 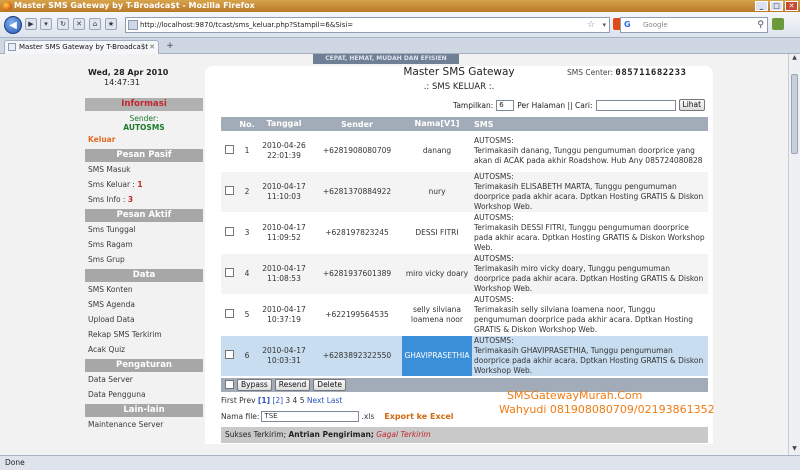 I want to click on row-date: 2010-04-17 10:37:19, so click(x=284, y=315).